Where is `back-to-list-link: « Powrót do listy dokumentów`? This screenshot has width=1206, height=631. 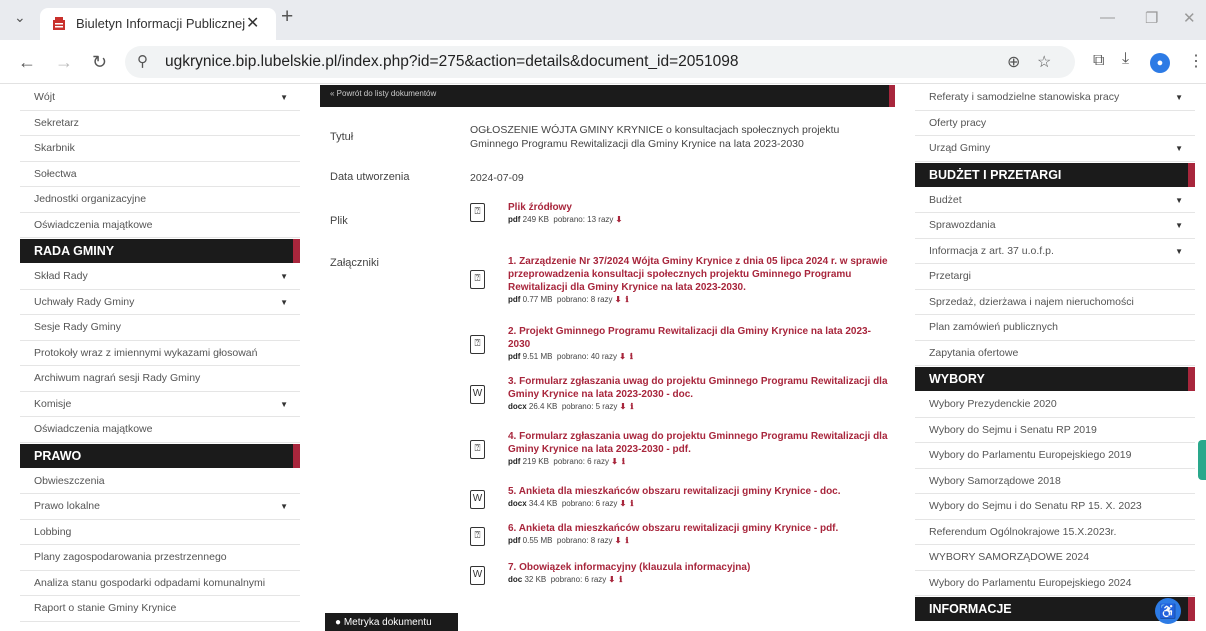 back-to-list-link: « Powrót do listy dokumentów is located at coordinates (383, 93).